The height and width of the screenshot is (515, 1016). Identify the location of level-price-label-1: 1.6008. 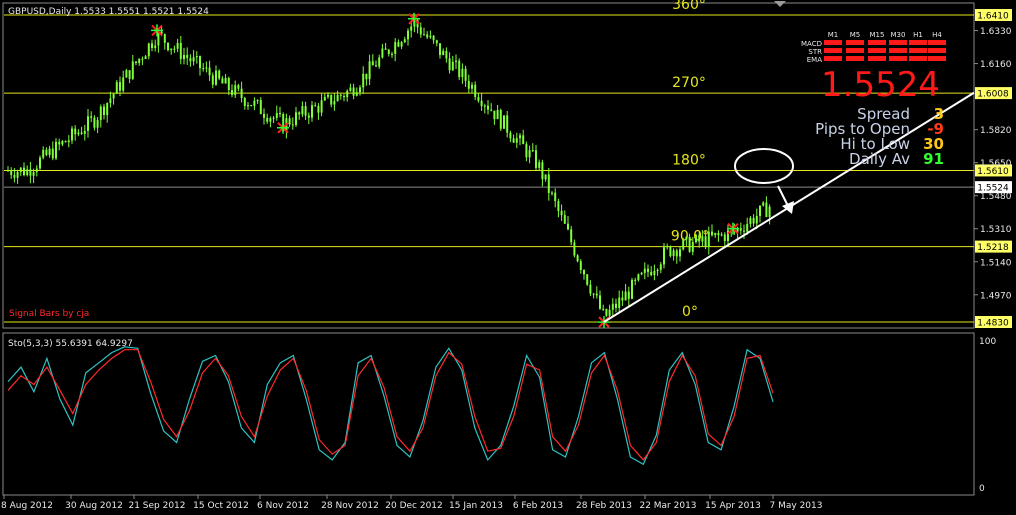
(993, 95).